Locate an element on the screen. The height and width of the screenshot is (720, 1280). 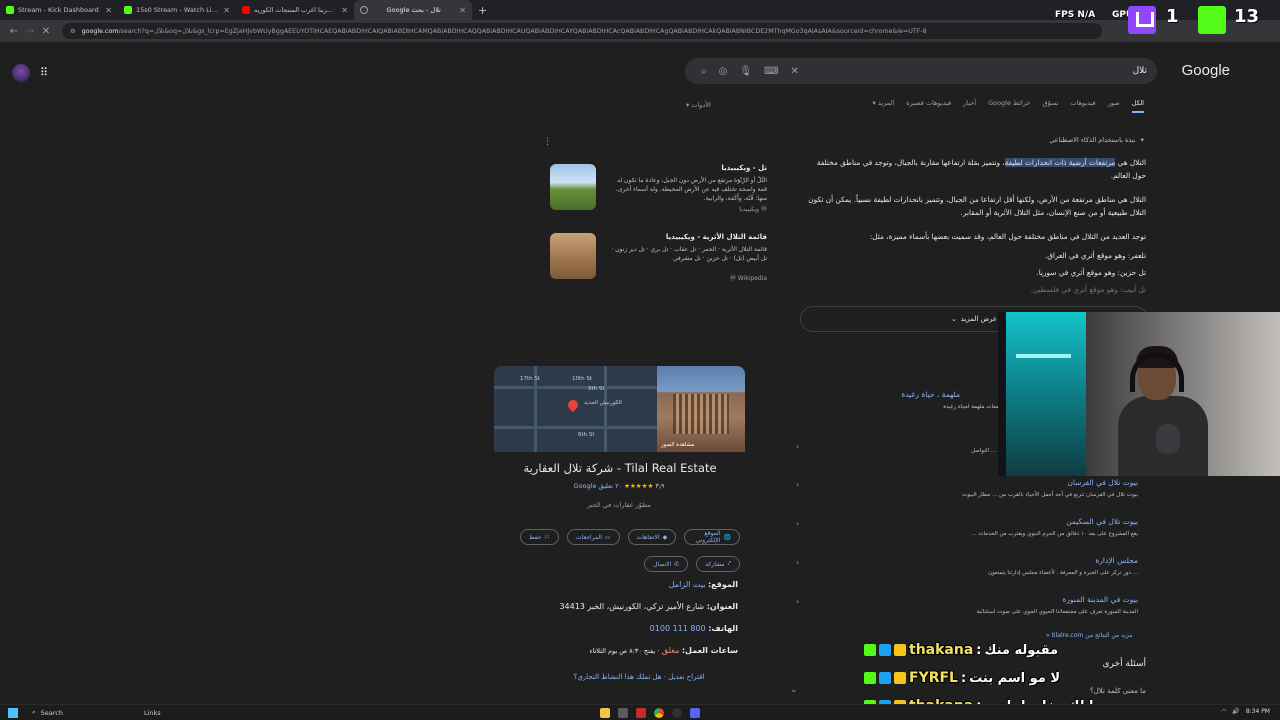
source-title: تل - ويكيبيديا is located at coordinates (744, 168).